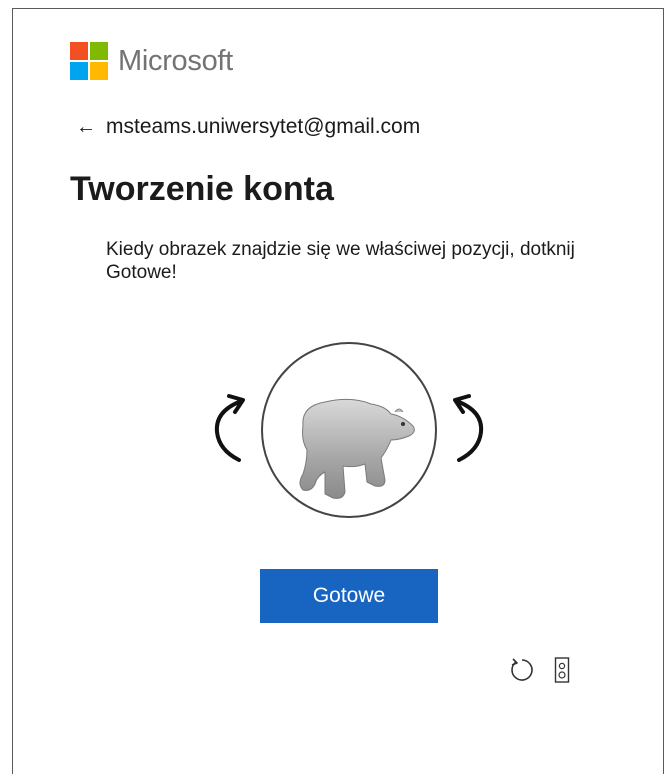 This screenshot has width=665, height=774. I want to click on refresh-icon, so click(522, 670).